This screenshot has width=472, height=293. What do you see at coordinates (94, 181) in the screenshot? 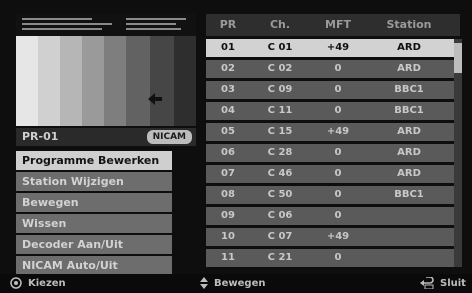
I see `menu-item-station-wijzigen: Station Wijzigen` at bounding box center [94, 181].